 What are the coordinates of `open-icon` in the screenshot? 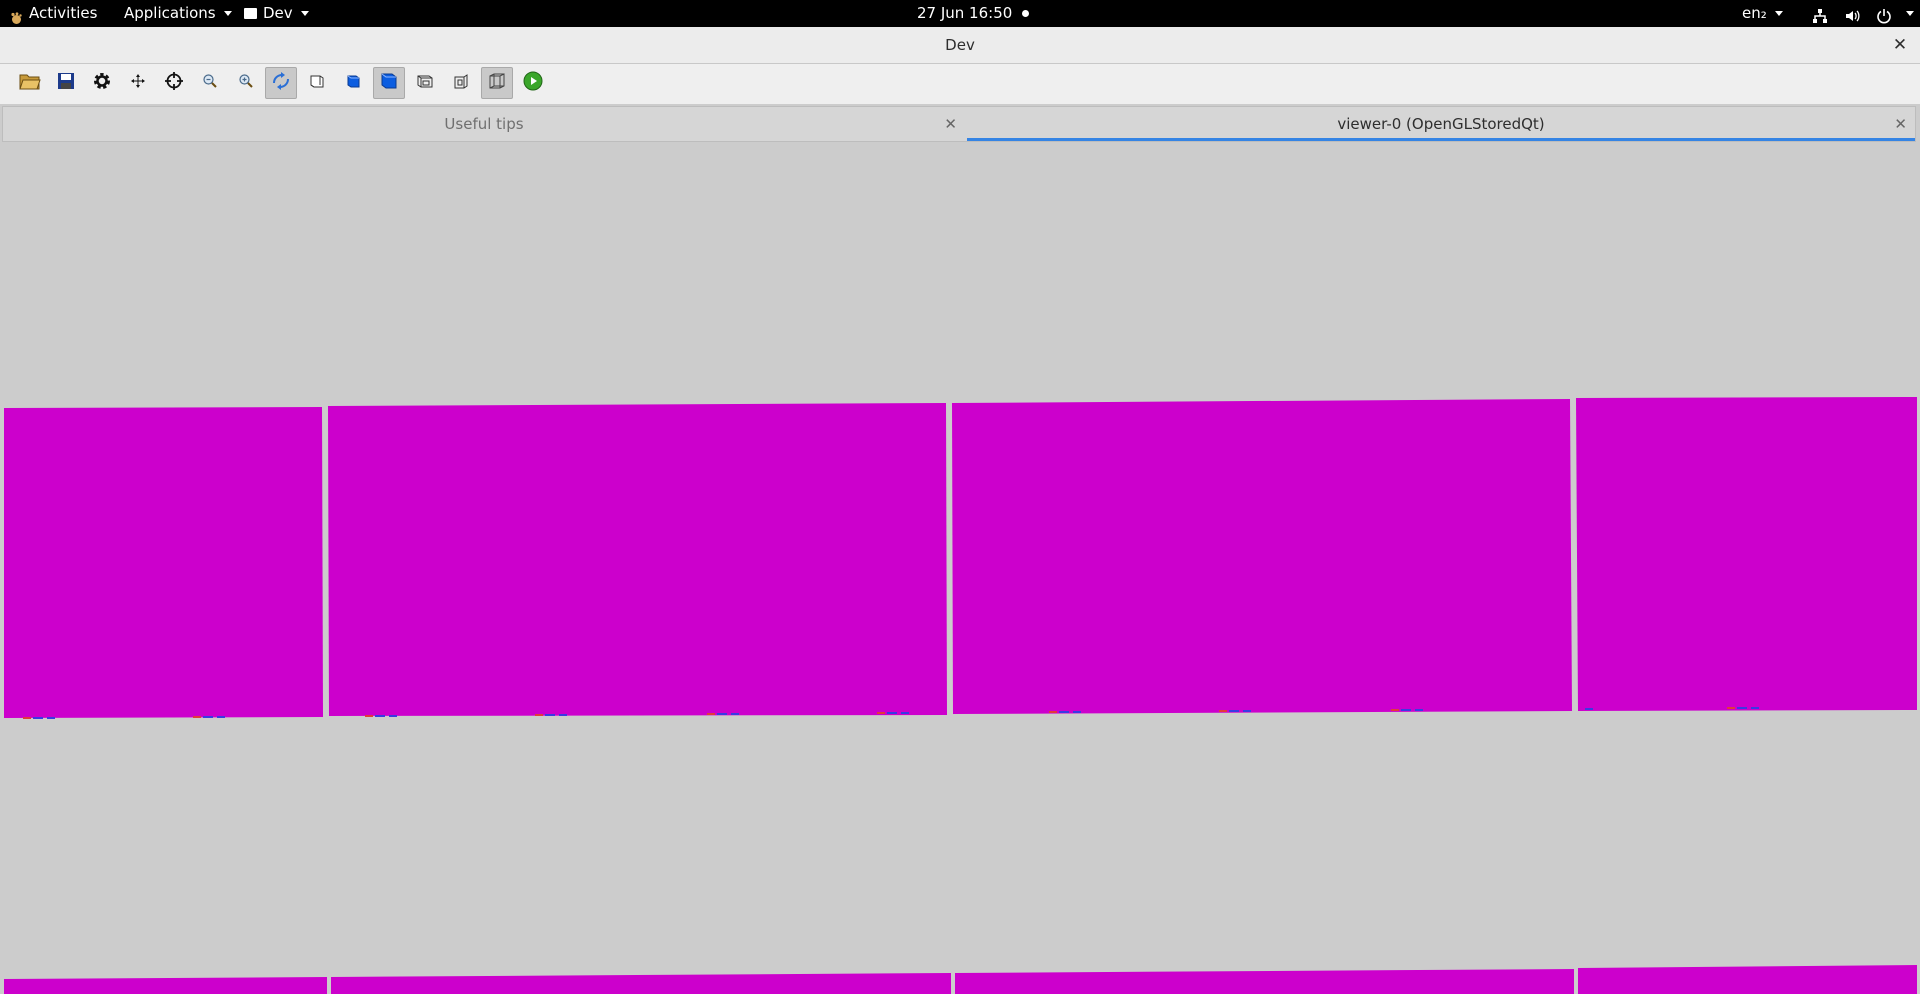 It's located at (30, 83).